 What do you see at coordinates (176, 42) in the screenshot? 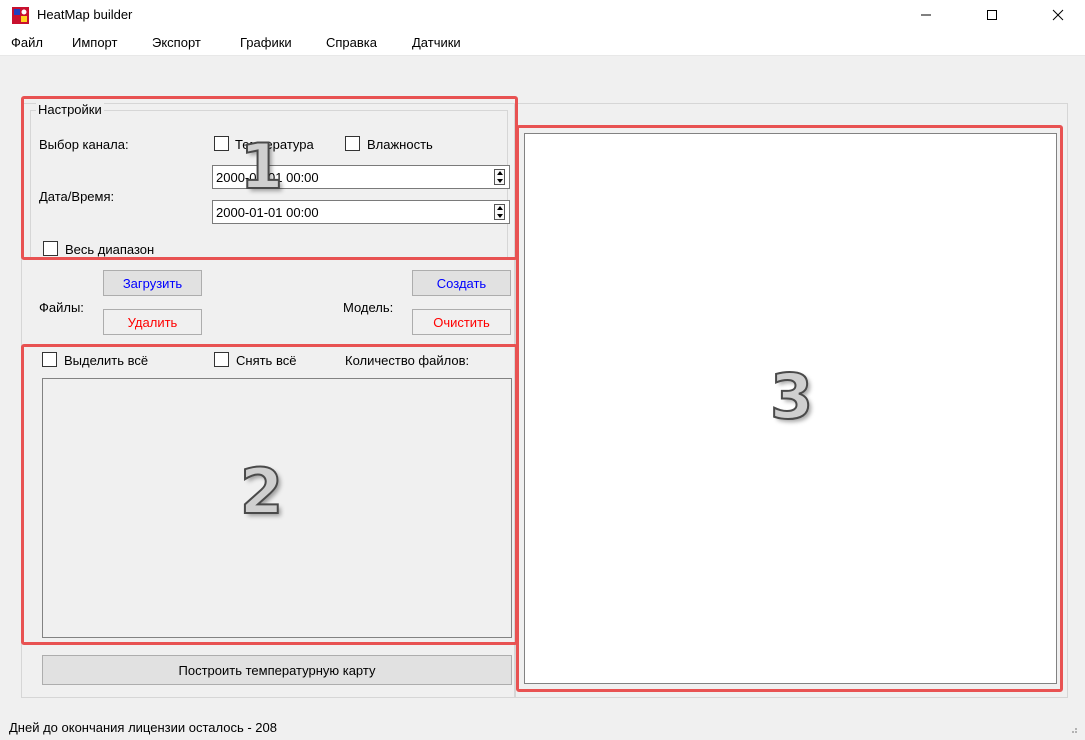
I see `menu-export: Экспорт` at bounding box center [176, 42].